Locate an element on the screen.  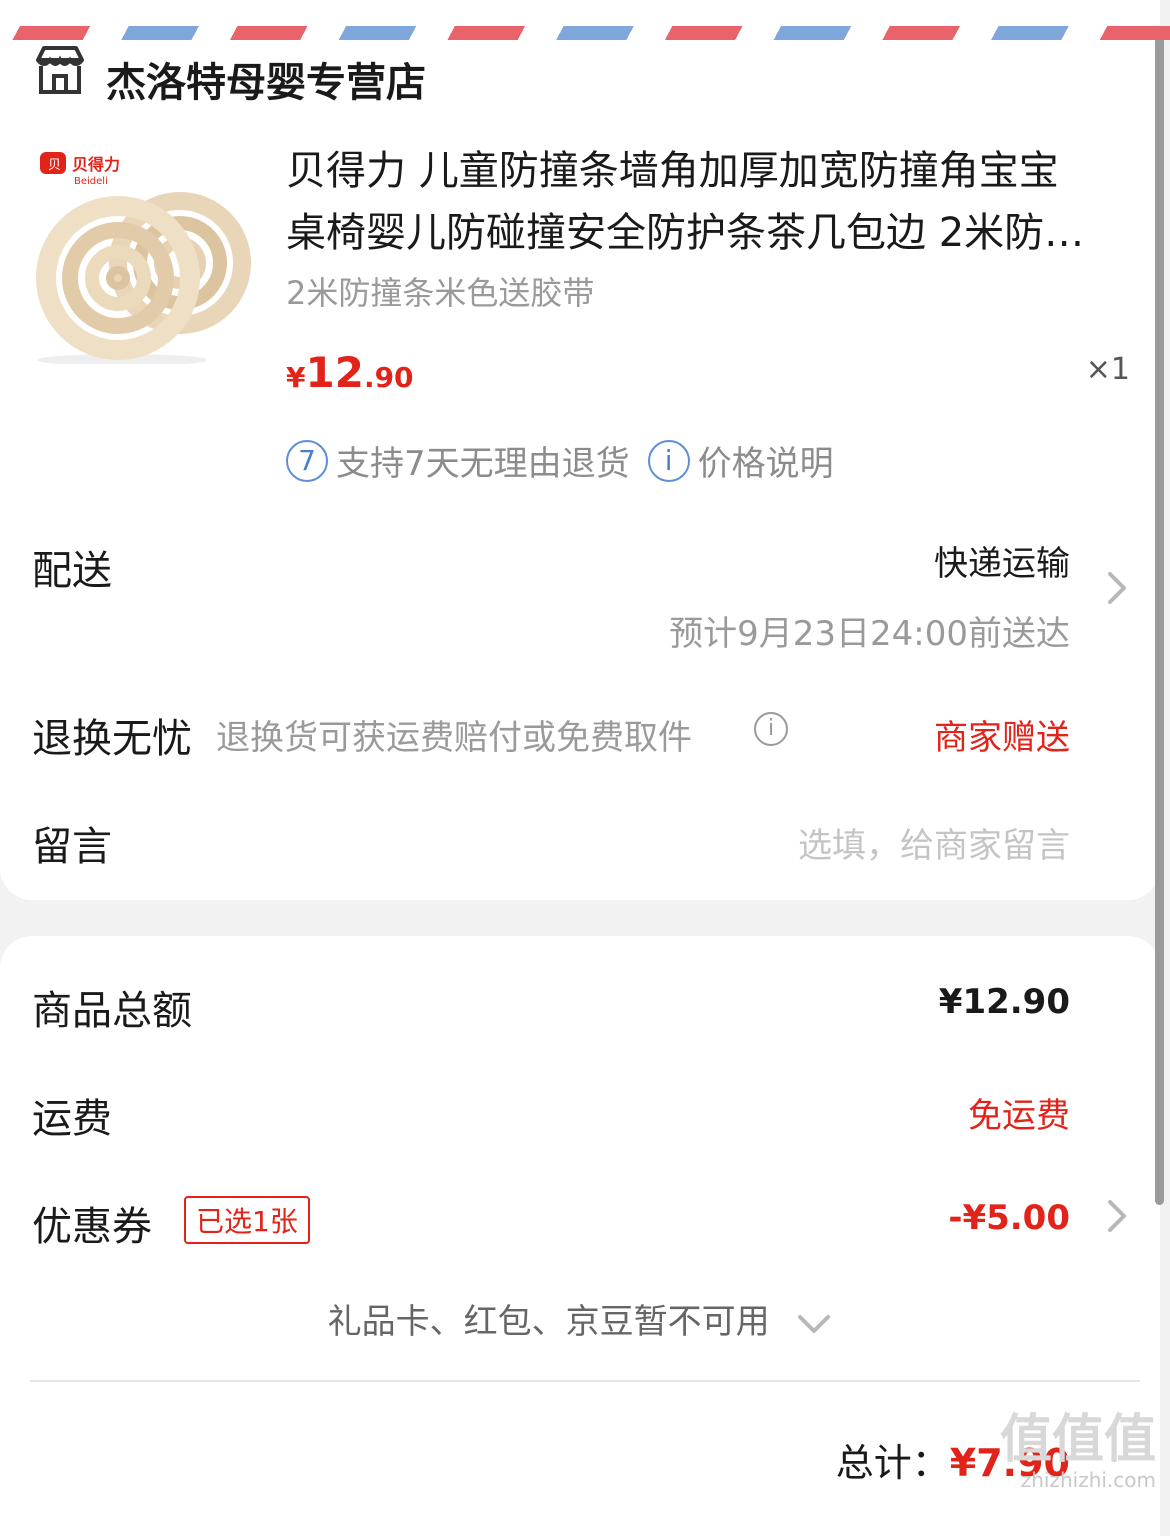
price-decimal: .90 is located at coordinates (388, 377).